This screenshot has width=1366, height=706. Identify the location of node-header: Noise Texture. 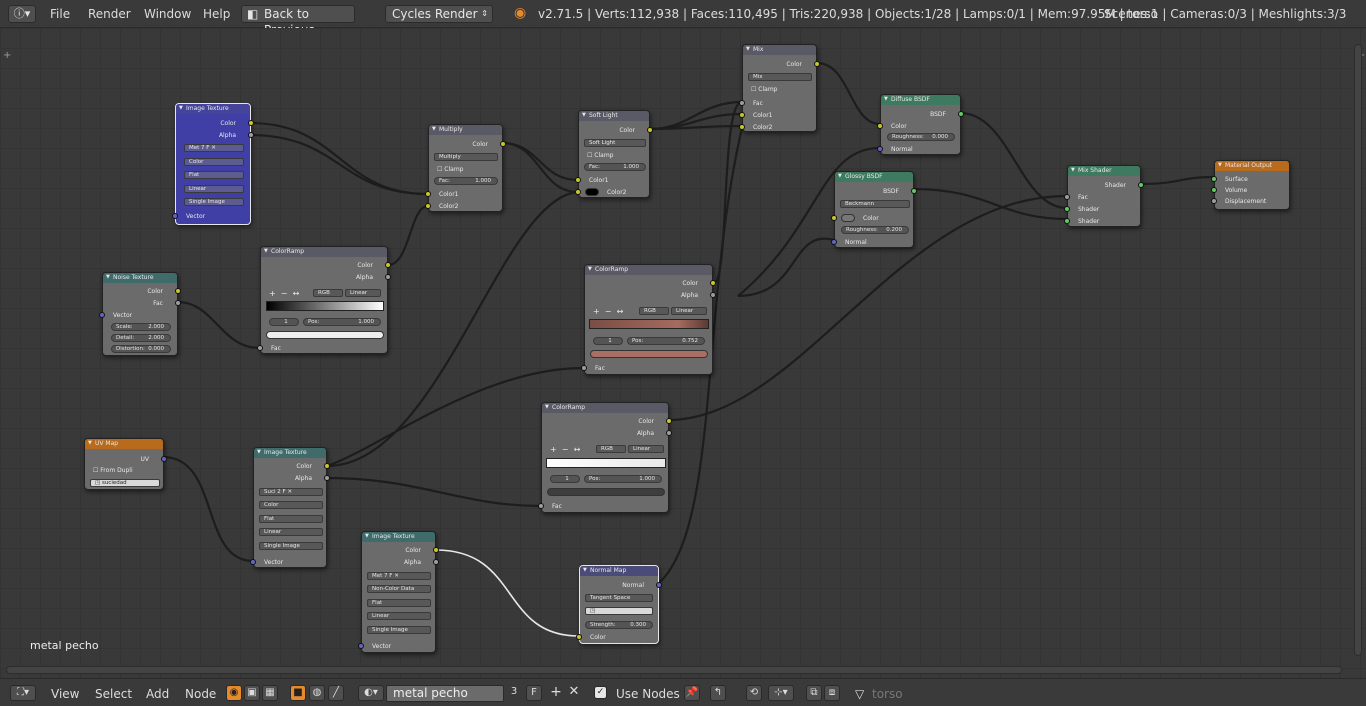
(140, 278).